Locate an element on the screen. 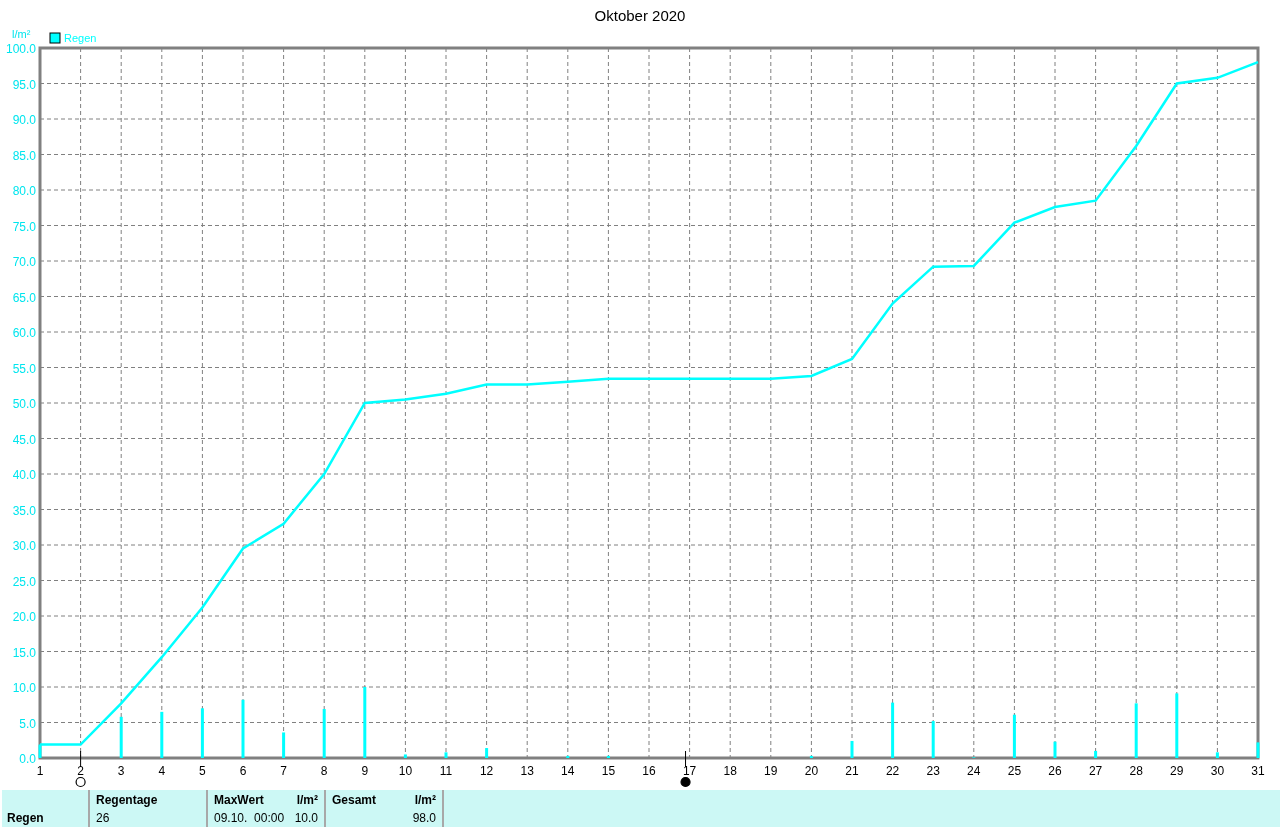 The height and width of the screenshot is (829, 1280). axis-tick-label: 5 is located at coordinates (202, 771).